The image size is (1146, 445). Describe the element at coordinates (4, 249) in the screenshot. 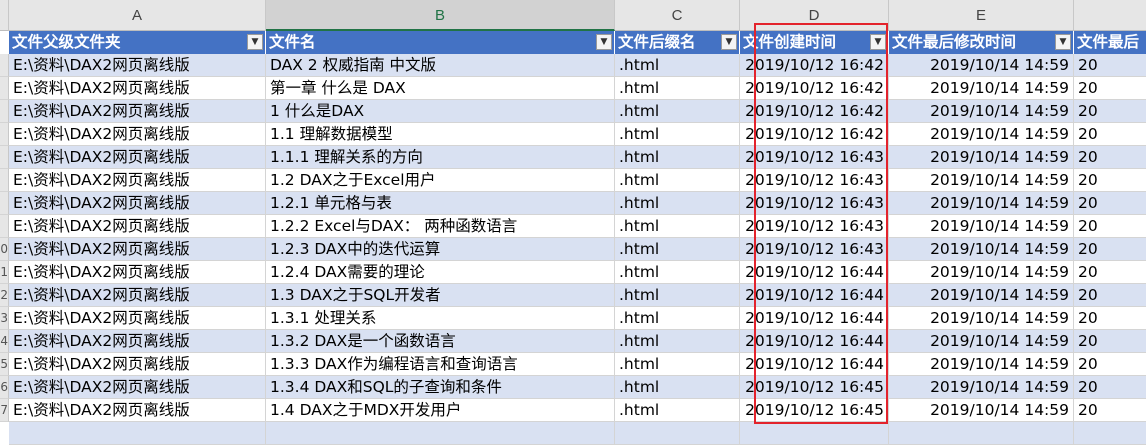

I see `row-header: 0` at that location.